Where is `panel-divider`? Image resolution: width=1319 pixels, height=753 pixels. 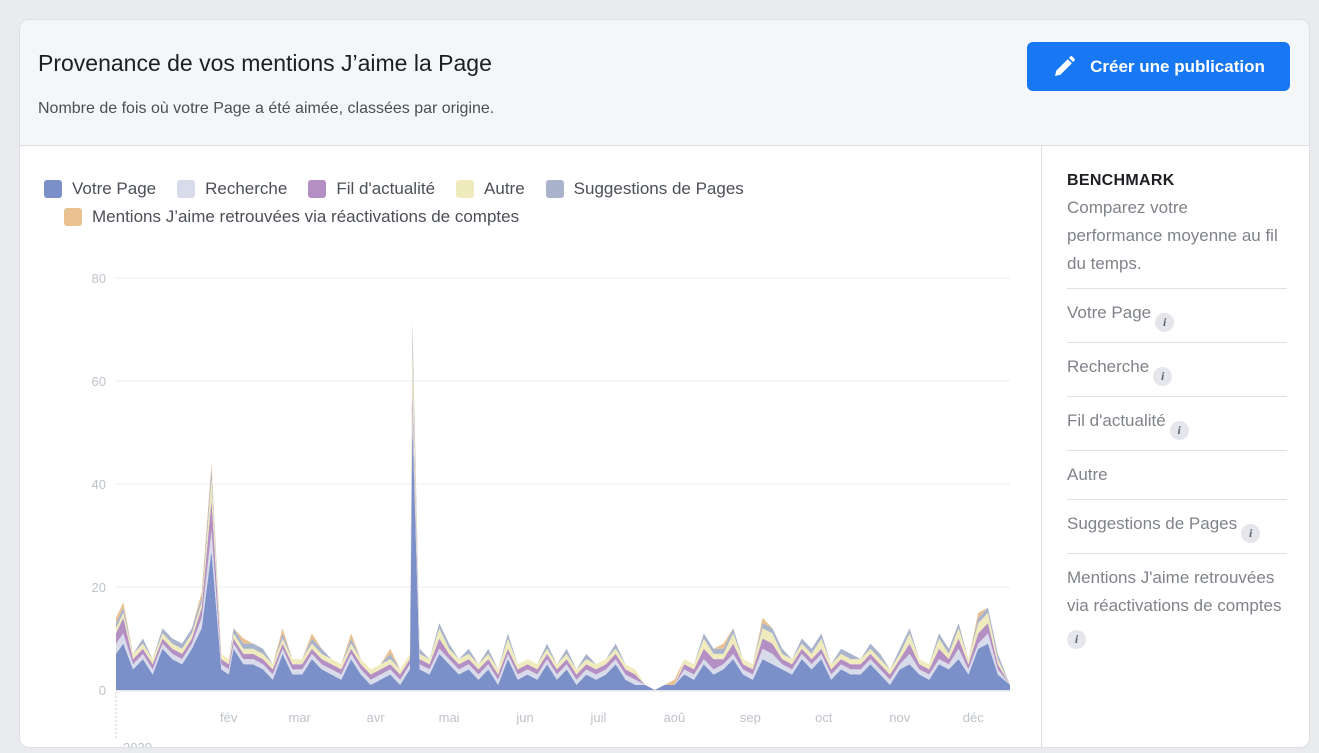
panel-divider is located at coordinates (1041, 446).